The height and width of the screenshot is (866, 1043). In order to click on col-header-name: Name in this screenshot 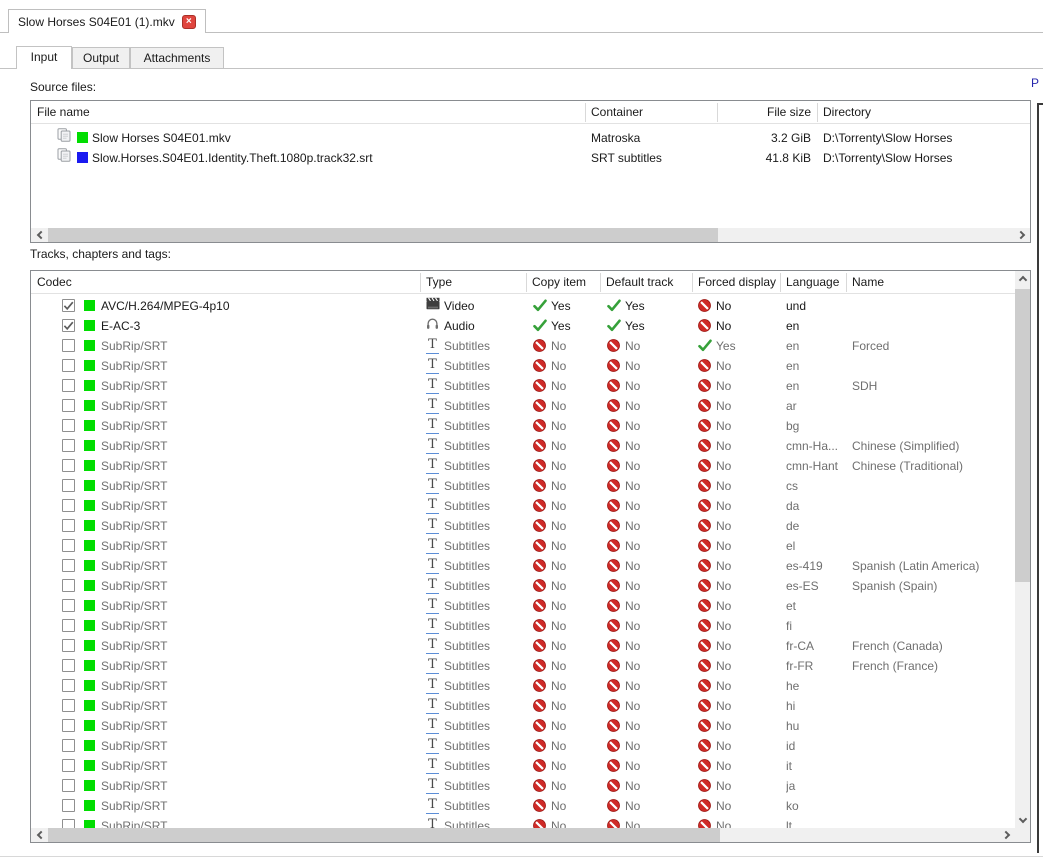, I will do `click(868, 282)`.